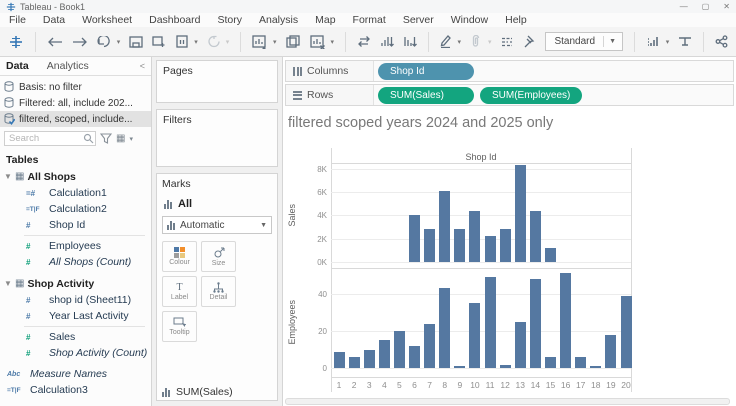  I want to click on sort-descending-button, so click(410, 42).